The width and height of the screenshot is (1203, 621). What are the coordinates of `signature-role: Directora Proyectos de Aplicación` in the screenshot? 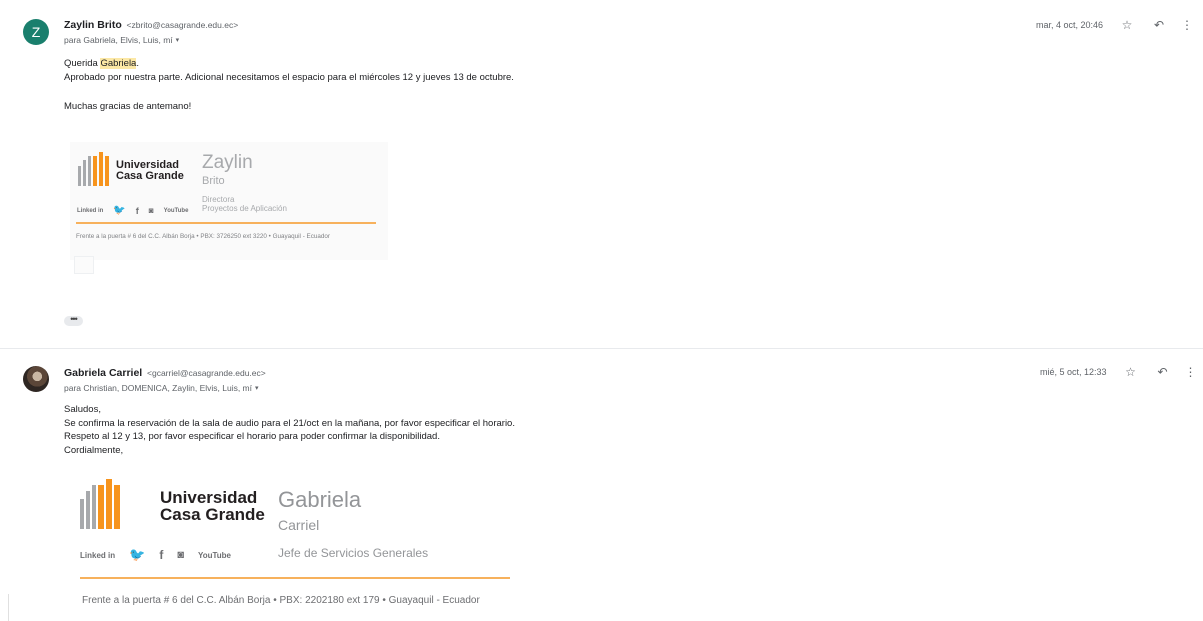 It's located at (244, 204).